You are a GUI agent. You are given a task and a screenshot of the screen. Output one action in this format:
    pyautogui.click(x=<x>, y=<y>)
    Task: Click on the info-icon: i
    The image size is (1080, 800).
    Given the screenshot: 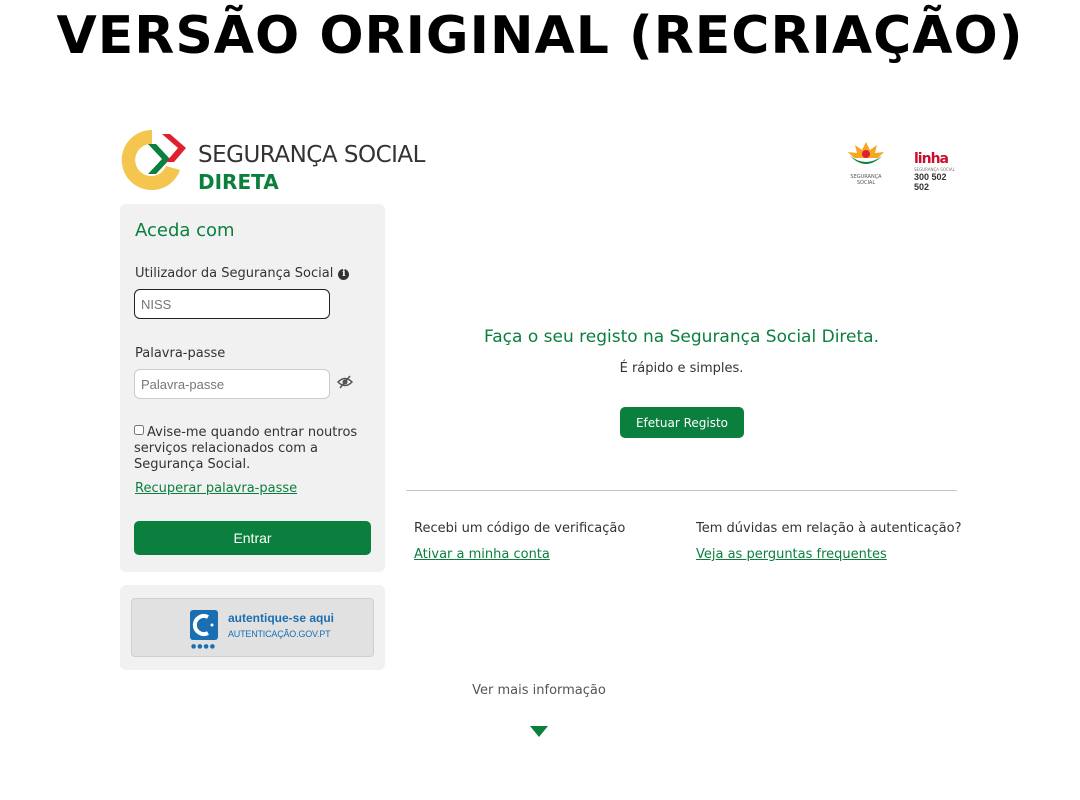 What is the action you would take?
    pyautogui.click(x=344, y=274)
    